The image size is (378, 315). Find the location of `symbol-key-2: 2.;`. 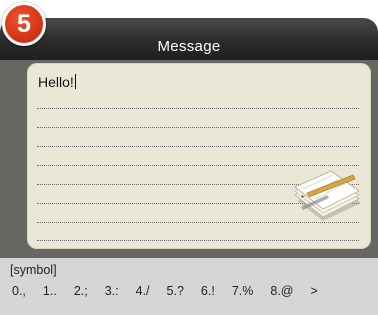

symbol-key-2: 2.; is located at coordinates (81, 291).